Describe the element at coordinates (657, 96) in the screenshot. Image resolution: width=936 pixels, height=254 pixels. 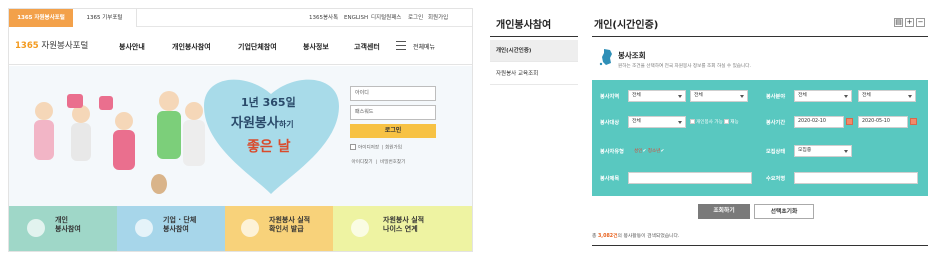
I see `region-select-1: 전체` at that location.